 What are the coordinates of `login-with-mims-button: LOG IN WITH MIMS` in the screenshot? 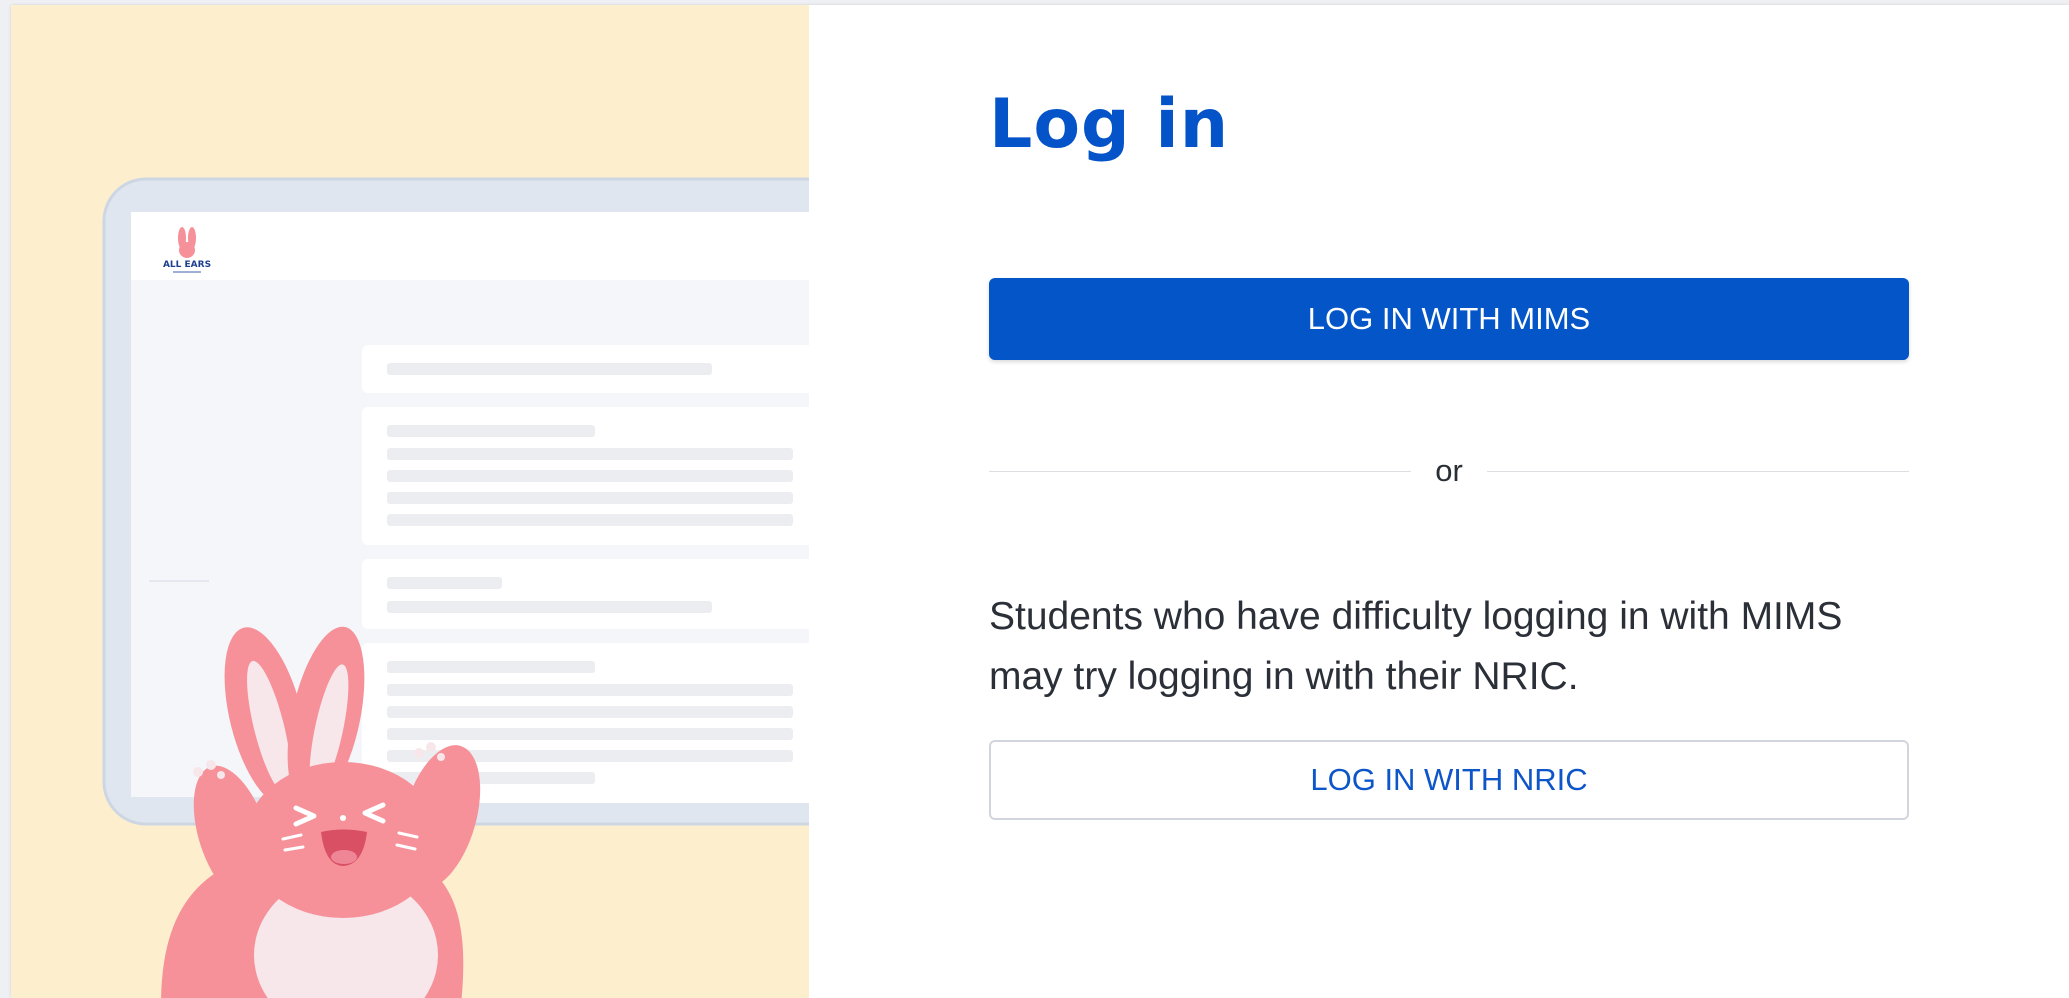 It's located at (1449, 319).